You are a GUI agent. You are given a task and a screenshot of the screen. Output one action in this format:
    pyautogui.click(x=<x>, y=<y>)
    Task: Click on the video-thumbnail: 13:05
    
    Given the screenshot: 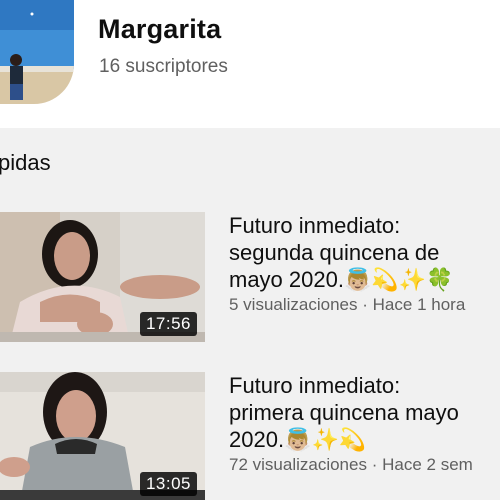 What is the action you would take?
    pyautogui.click(x=102, y=436)
    